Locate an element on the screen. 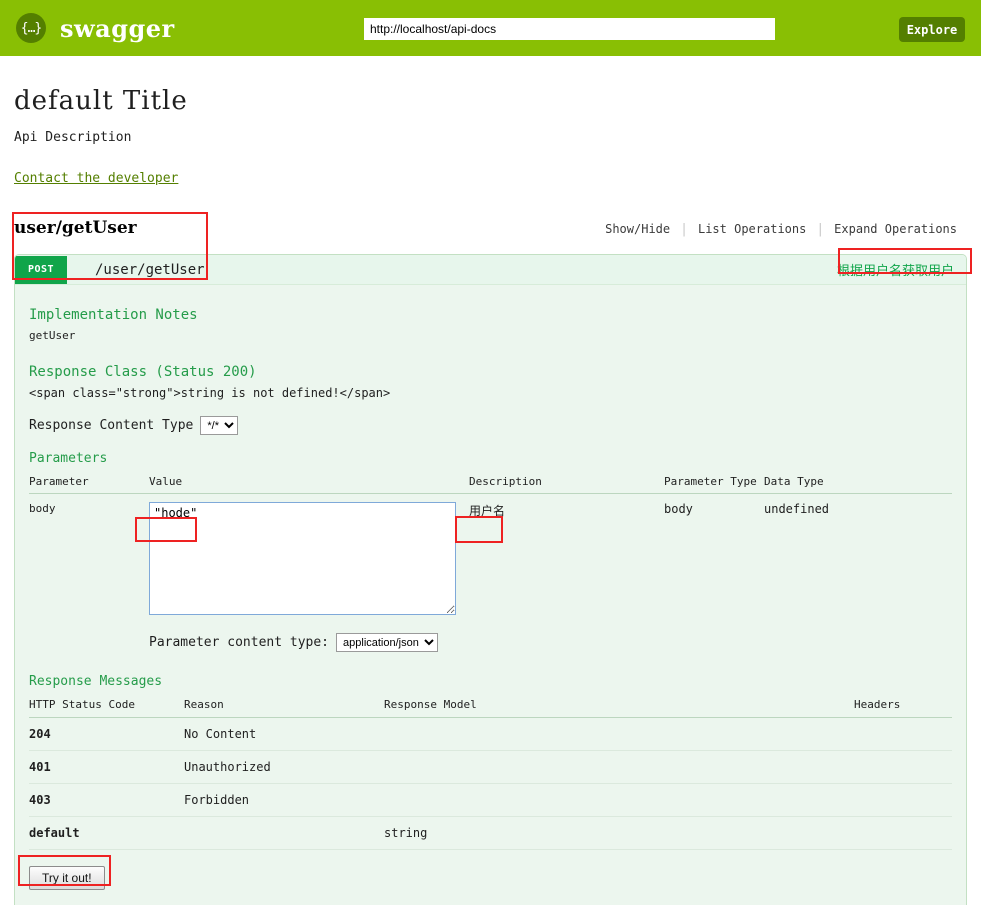 The width and height of the screenshot is (981, 905). api-description: Api Description is located at coordinates (73, 137).